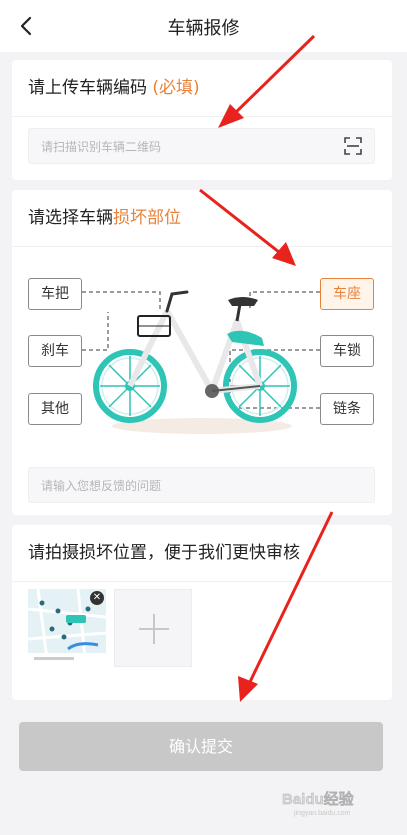 The width and height of the screenshot is (407, 835). Describe the element at coordinates (347, 351) in the screenshot. I see `part-button-lock: 车锁` at that location.